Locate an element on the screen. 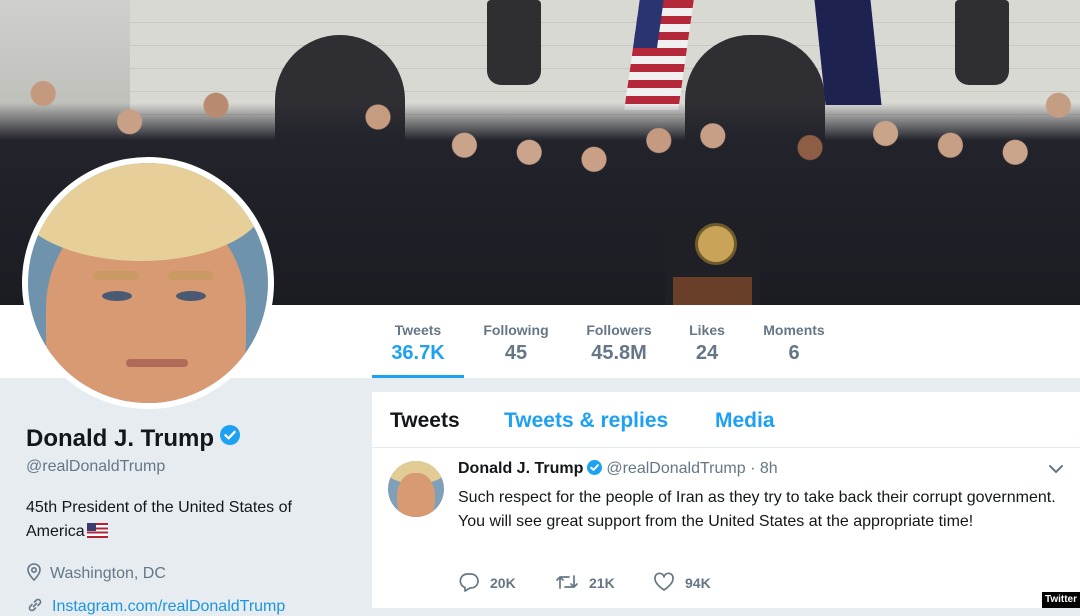 The image size is (1080, 616). profile-link: Instagram.com/realDonaldTrump is located at coordinates (155, 606).